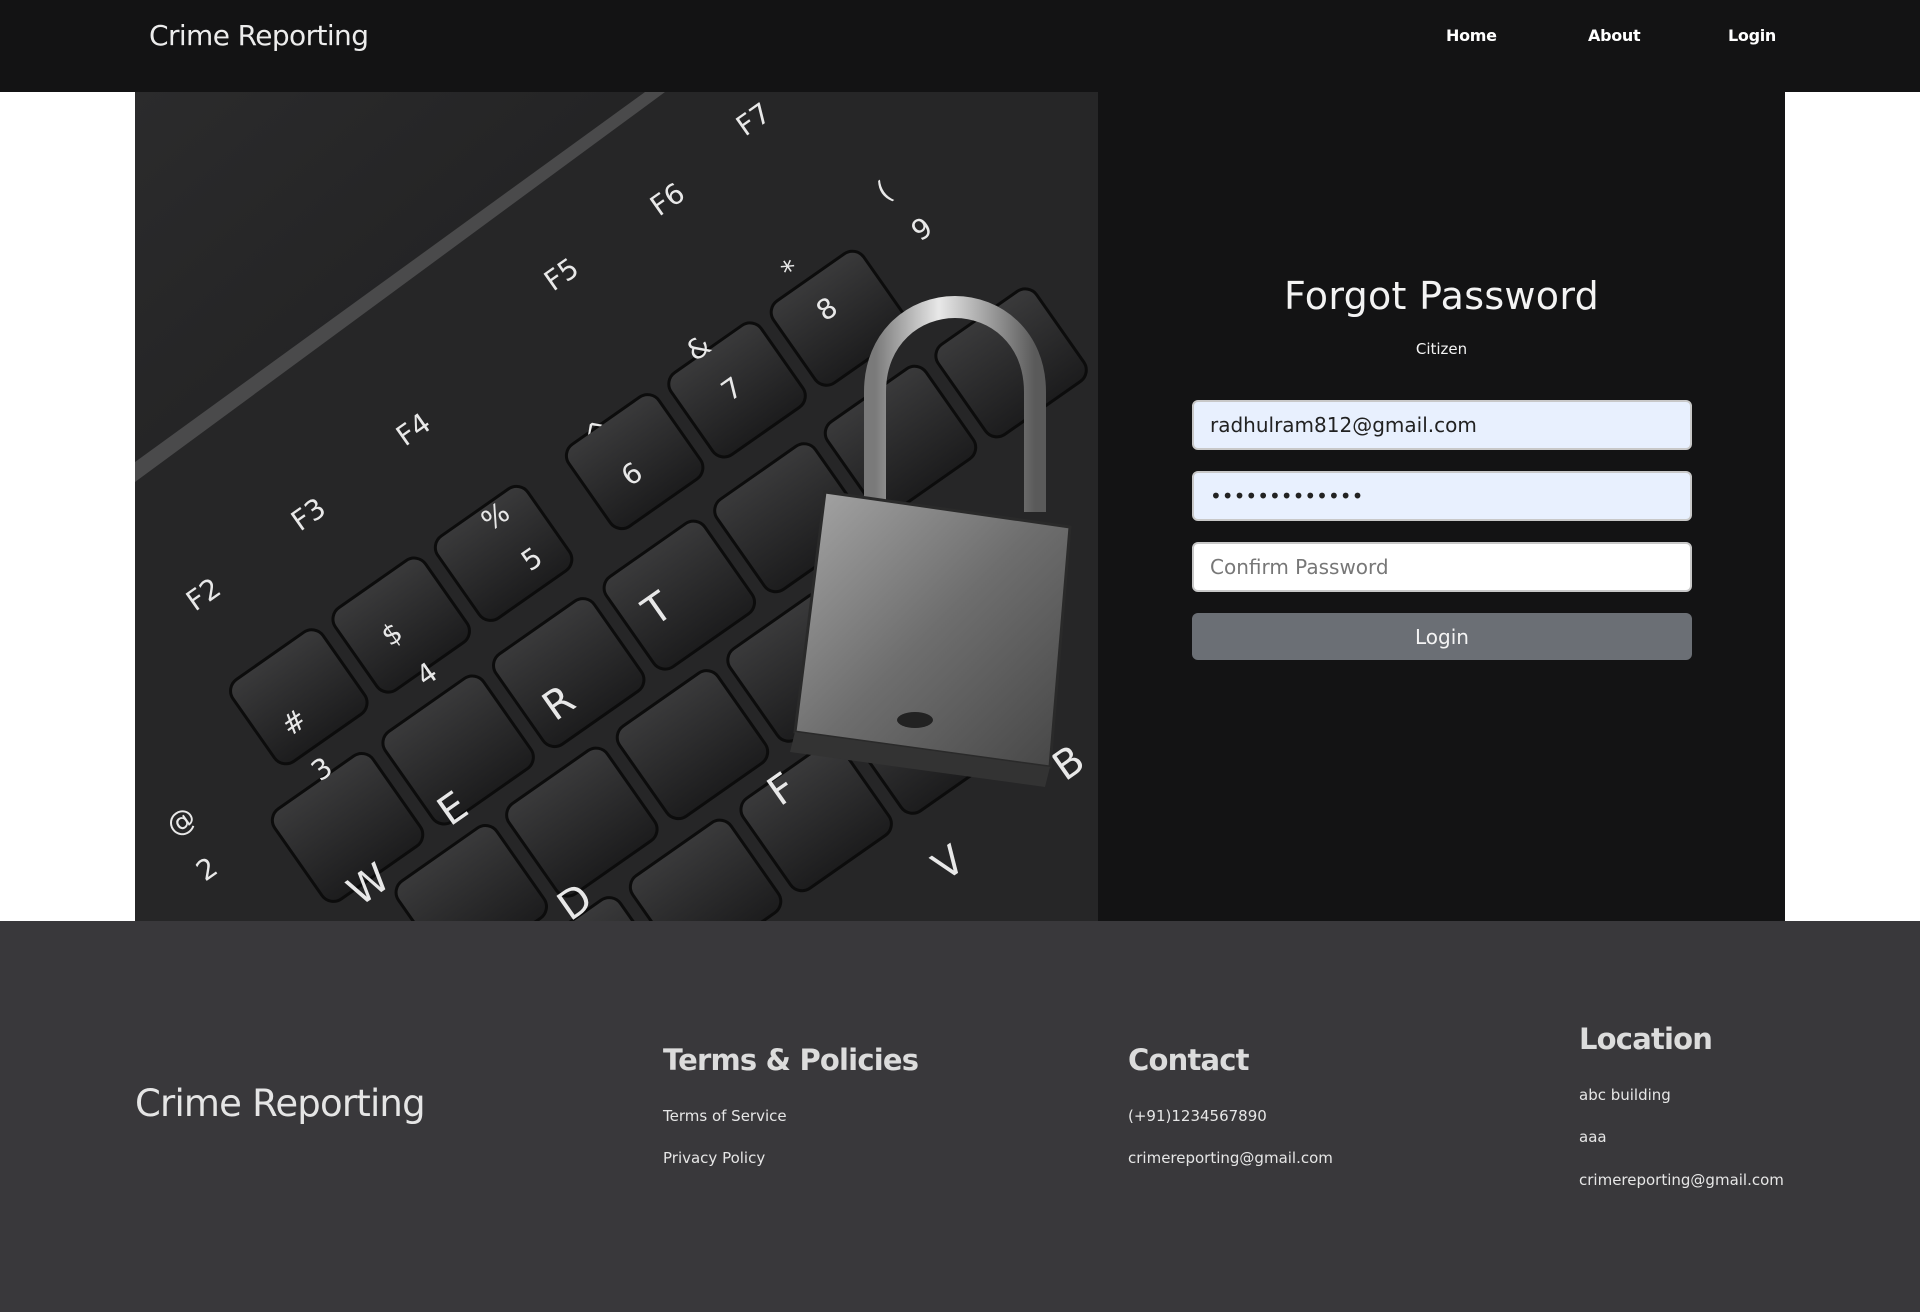 Image resolution: width=1920 pixels, height=1312 pixels. I want to click on nav-link-home: Home, so click(1471, 36).